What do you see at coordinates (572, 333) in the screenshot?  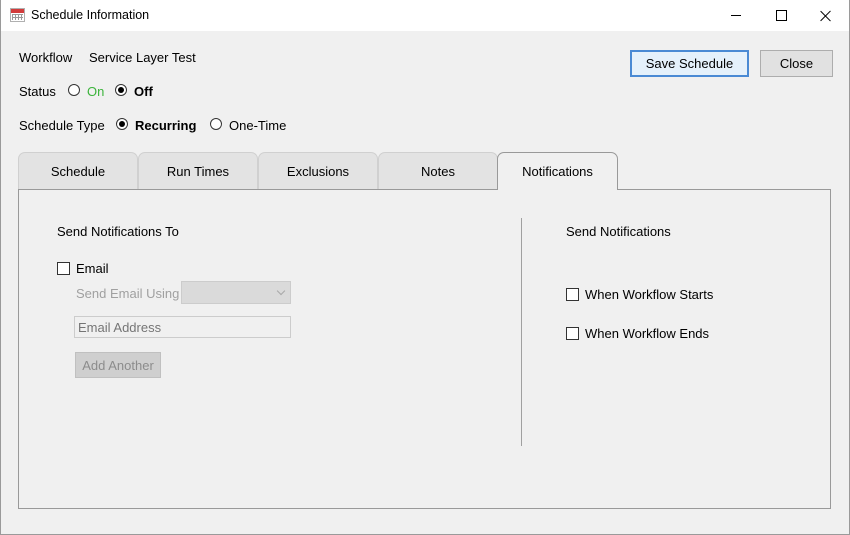 I see `when-workflow-ends-checkbox` at bounding box center [572, 333].